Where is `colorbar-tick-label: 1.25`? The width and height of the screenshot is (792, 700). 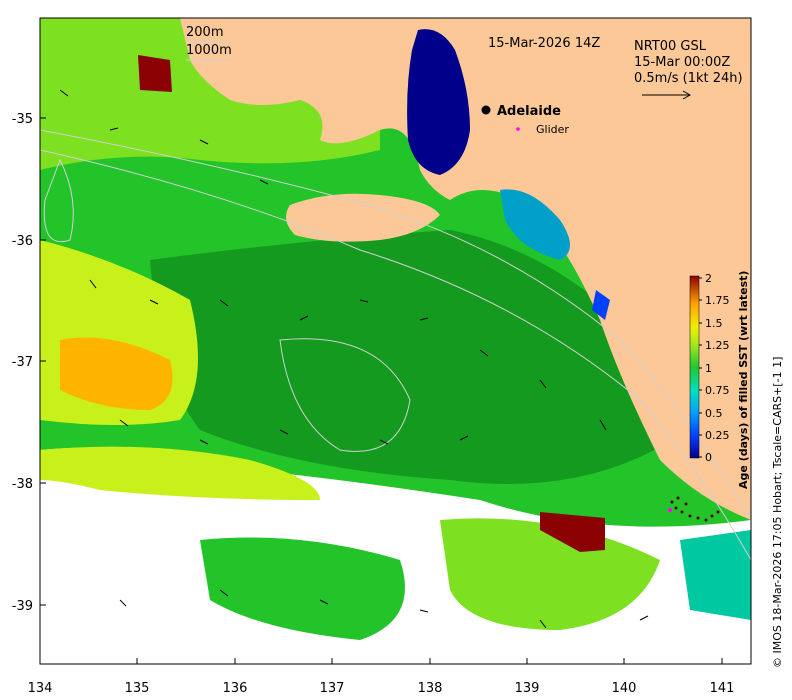
colorbar-tick-label: 1.25 is located at coordinates (717, 345).